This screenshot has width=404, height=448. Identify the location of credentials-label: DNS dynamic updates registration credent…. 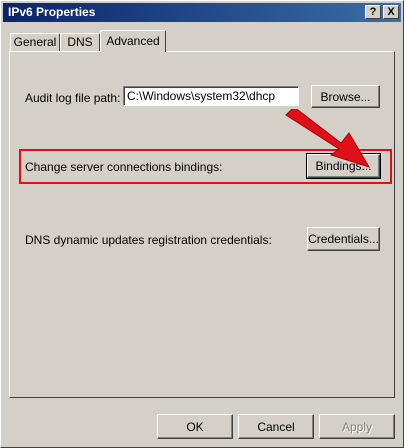
(148, 240).